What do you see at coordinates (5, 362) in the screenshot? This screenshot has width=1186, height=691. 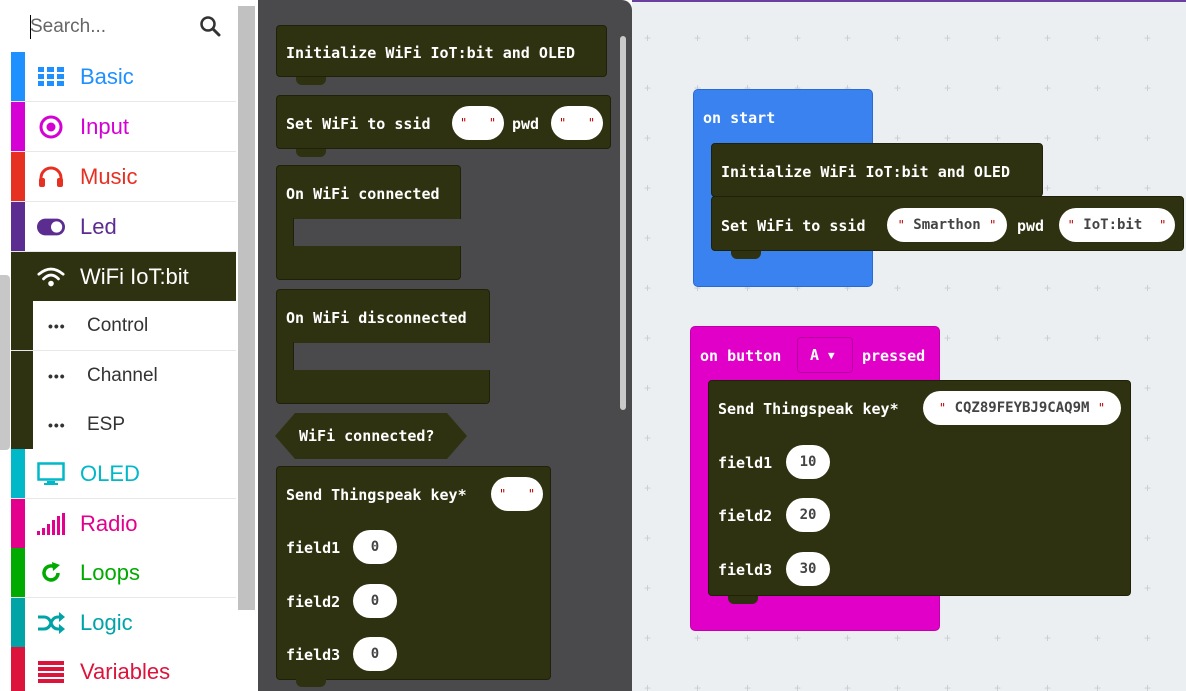 I see `collapse-handle` at bounding box center [5, 362].